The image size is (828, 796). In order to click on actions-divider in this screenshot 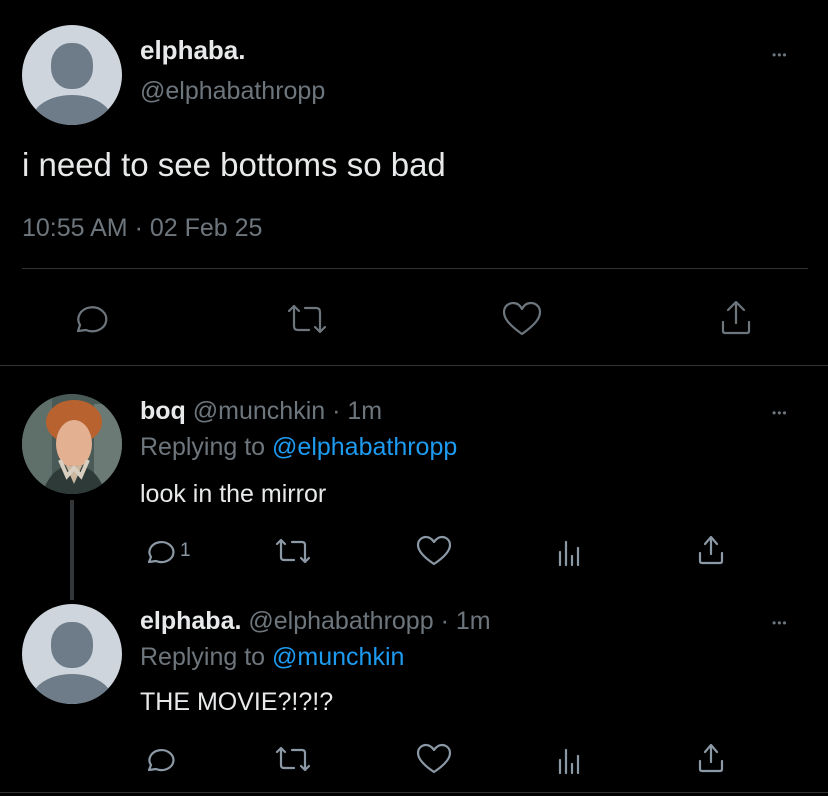, I will do `click(414, 365)`.